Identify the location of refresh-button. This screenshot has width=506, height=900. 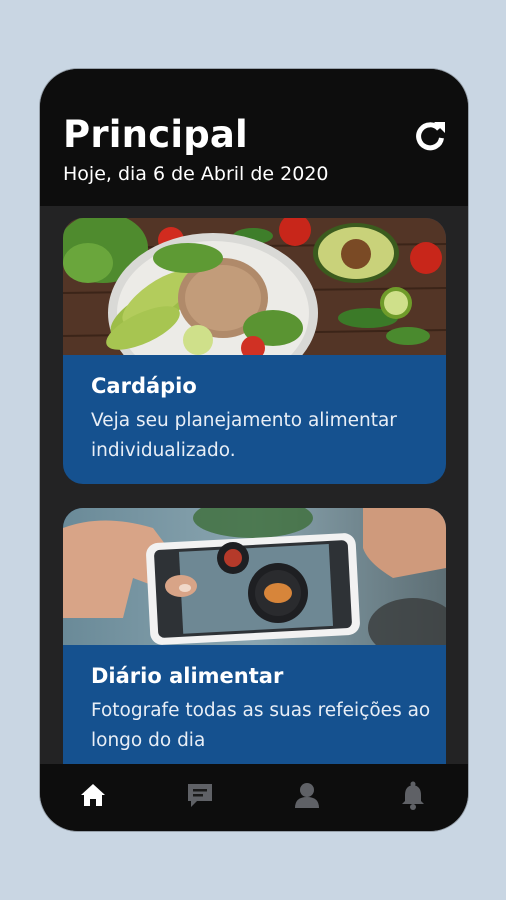
(430, 136).